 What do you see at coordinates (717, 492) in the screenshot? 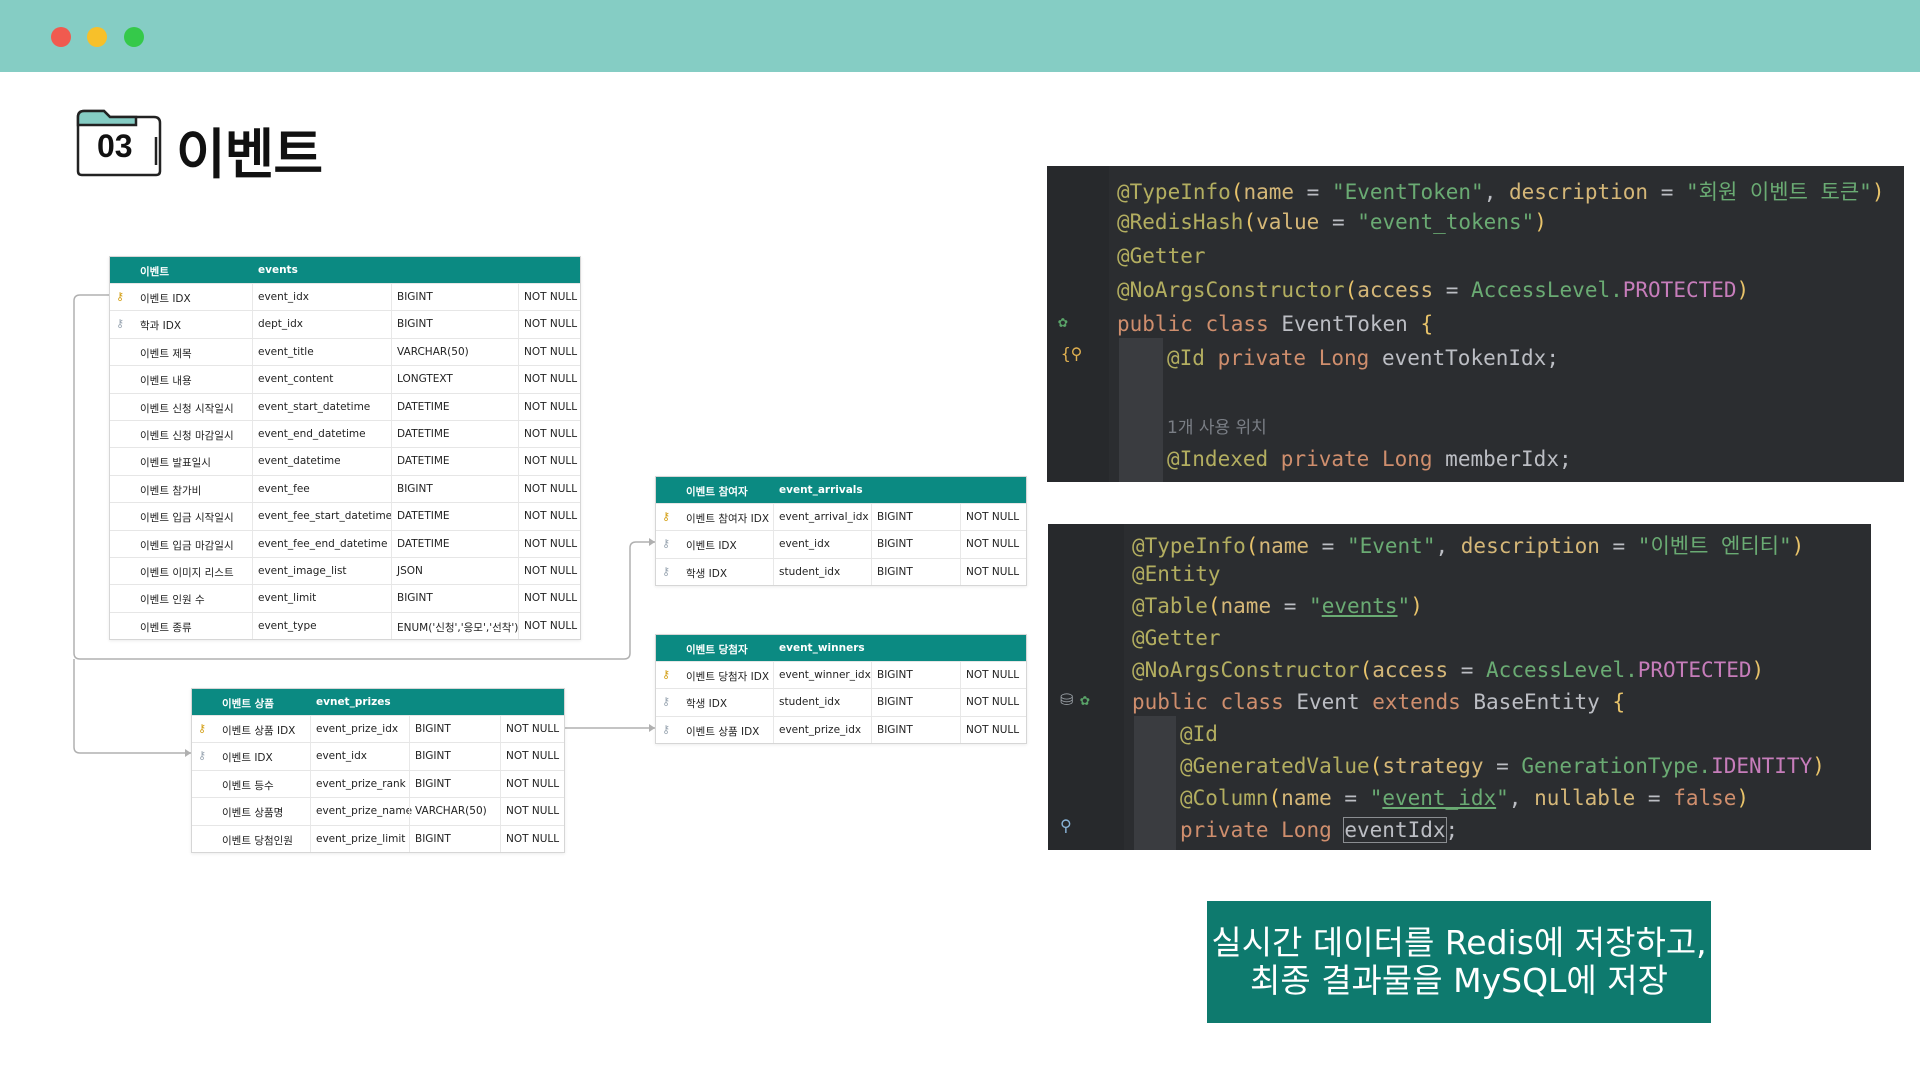
I see `table-label: 이벤트 참여자` at bounding box center [717, 492].